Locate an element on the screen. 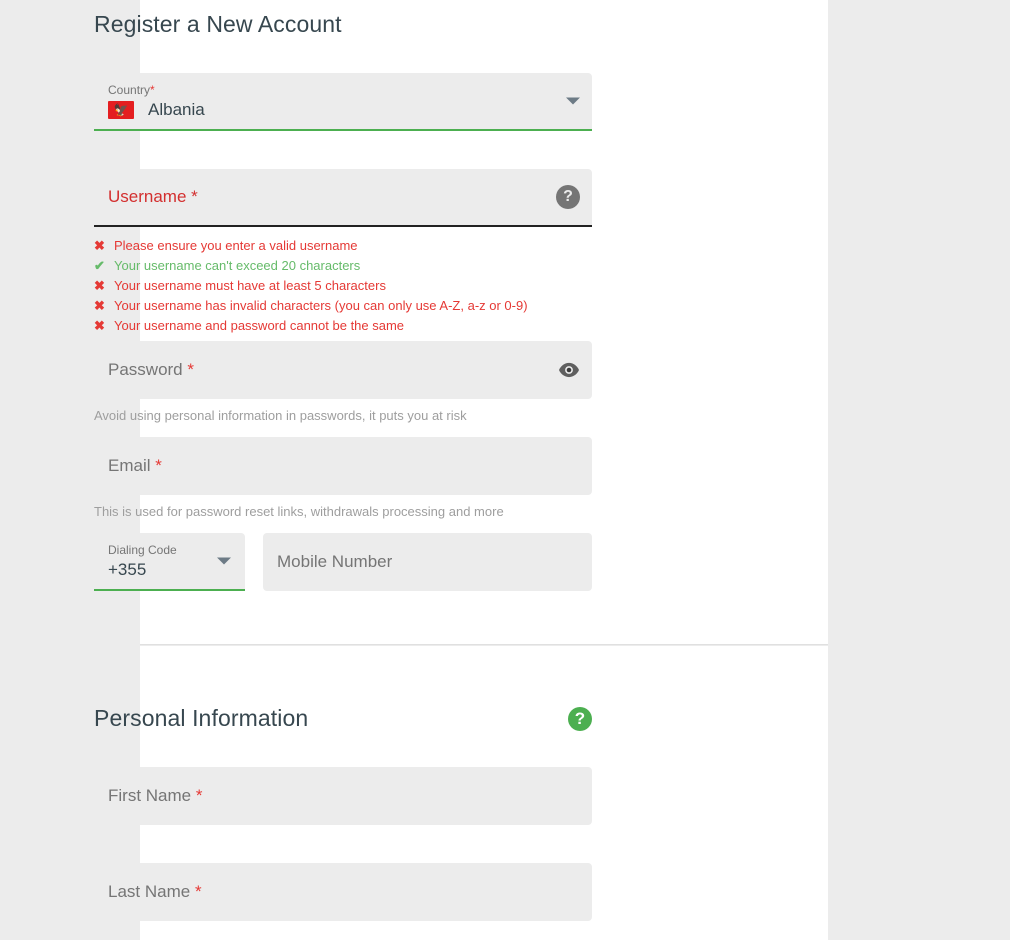 The height and width of the screenshot is (940, 1010). email-placeholder-text: Email is located at coordinates (129, 465).